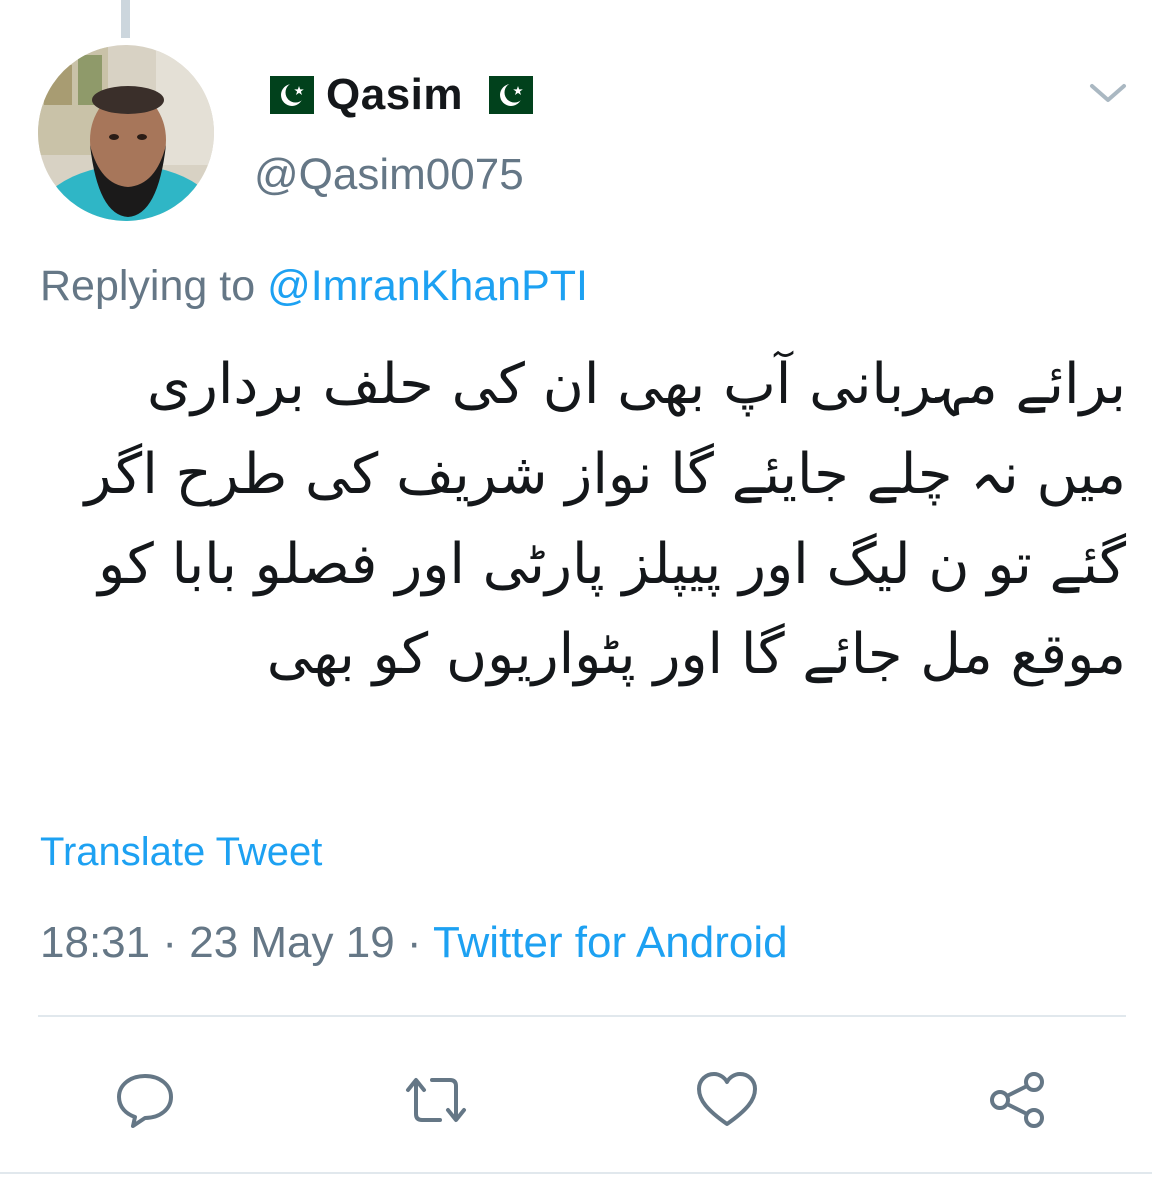 This screenshot has height=1200, width=1152. I want to click on share-button, so click(1018, 1100).